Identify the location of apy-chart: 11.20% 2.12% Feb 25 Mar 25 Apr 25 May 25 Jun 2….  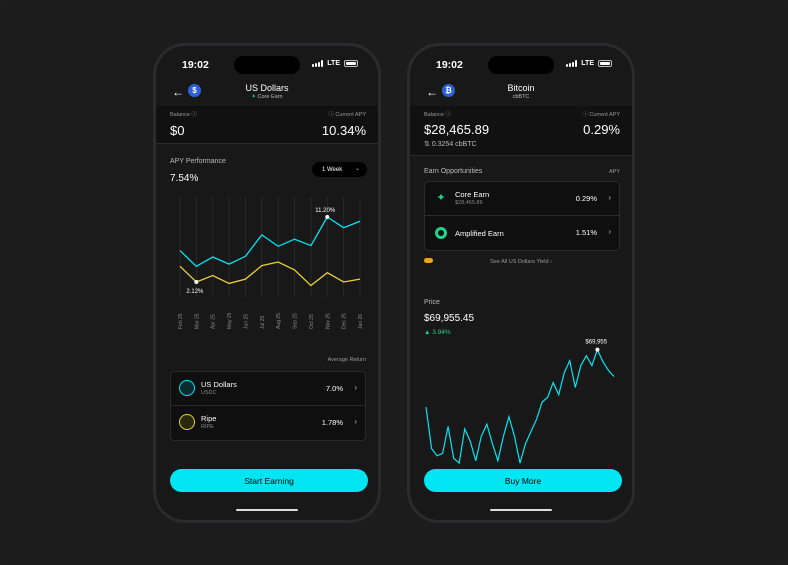
(271, 263).